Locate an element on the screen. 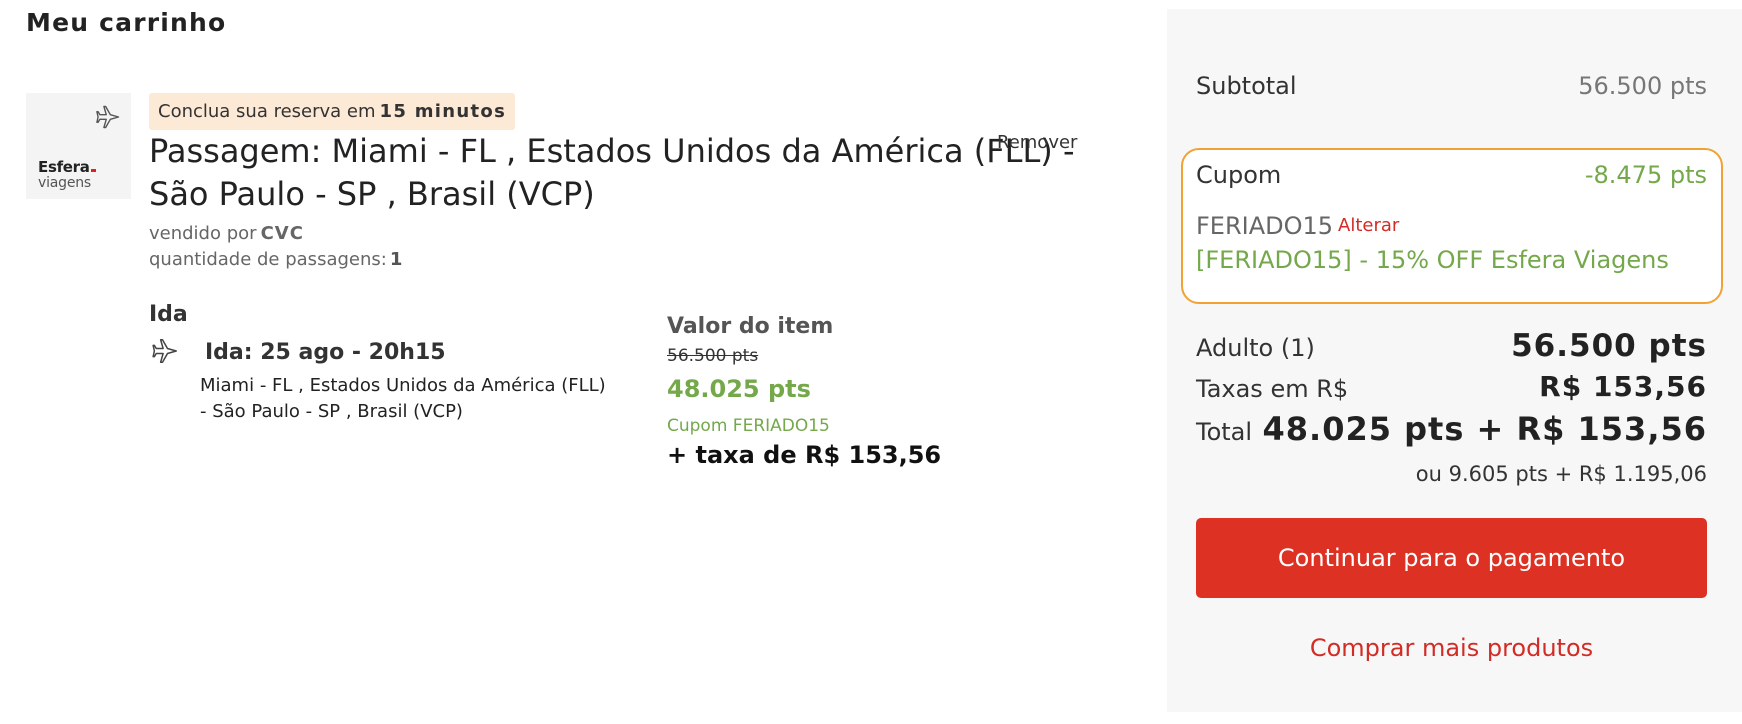 Image resolution: width=1742 pixels, height=724 pixels. logo-brand-top: Esfera is located at coordinates (67, 167).